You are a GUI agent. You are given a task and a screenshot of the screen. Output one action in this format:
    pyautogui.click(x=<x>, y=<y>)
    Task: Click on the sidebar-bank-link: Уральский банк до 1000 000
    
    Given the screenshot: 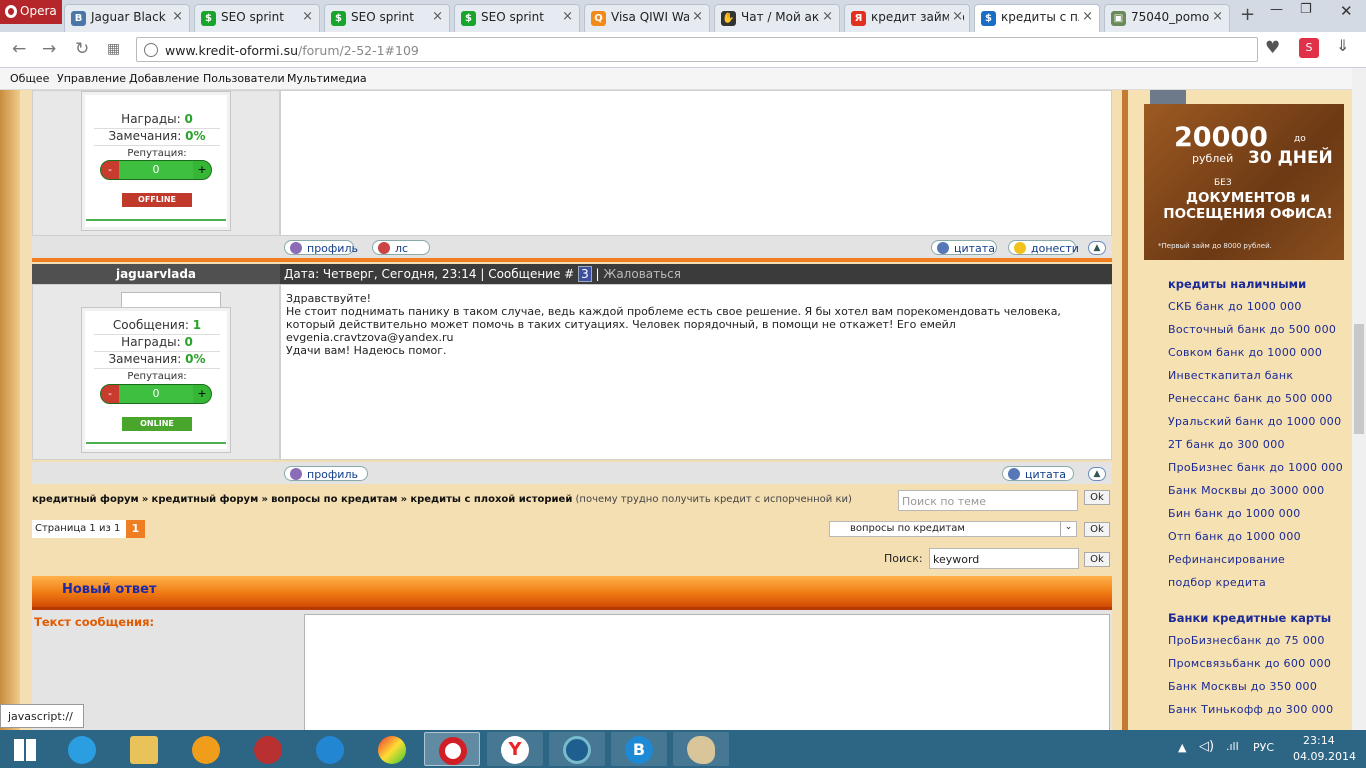 What is the action you would take?
    pyautogui.click(x=1254, y=421)
    